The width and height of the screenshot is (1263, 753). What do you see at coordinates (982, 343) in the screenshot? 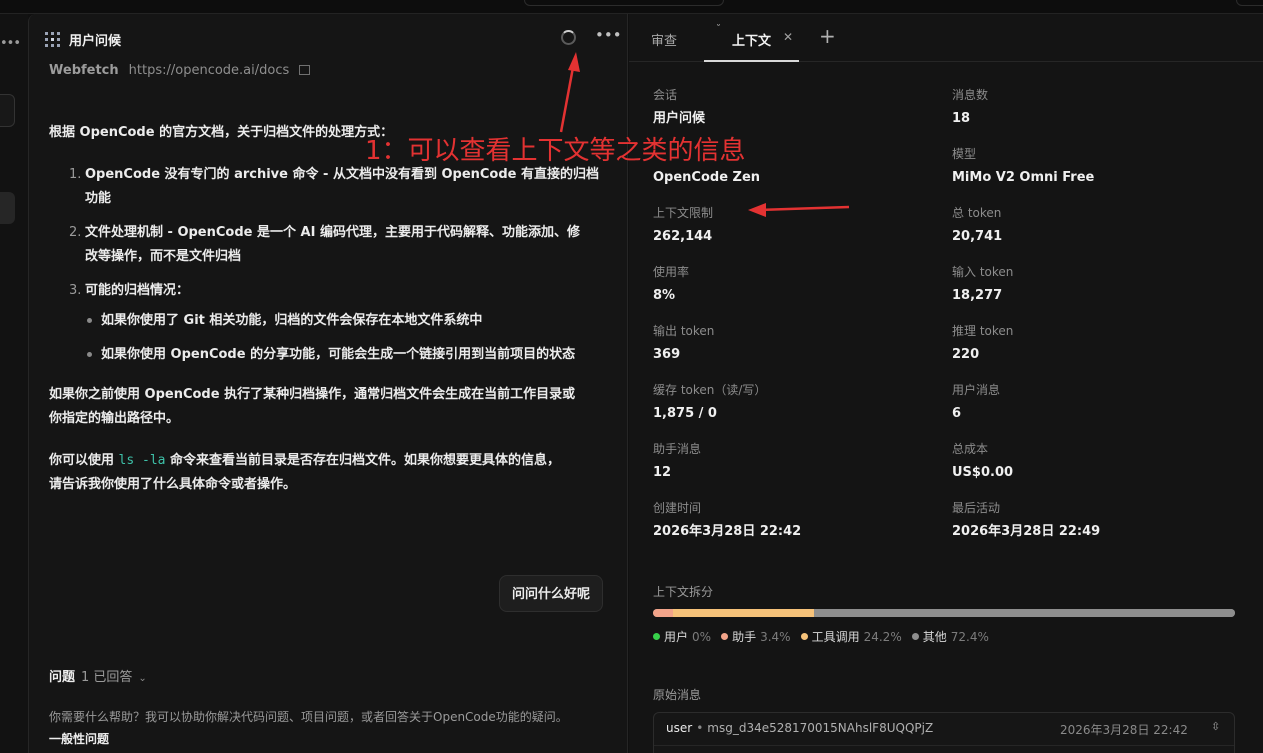
I see `stat-reasoning-token: 推理 token 220` at bounding box center [982, 343].